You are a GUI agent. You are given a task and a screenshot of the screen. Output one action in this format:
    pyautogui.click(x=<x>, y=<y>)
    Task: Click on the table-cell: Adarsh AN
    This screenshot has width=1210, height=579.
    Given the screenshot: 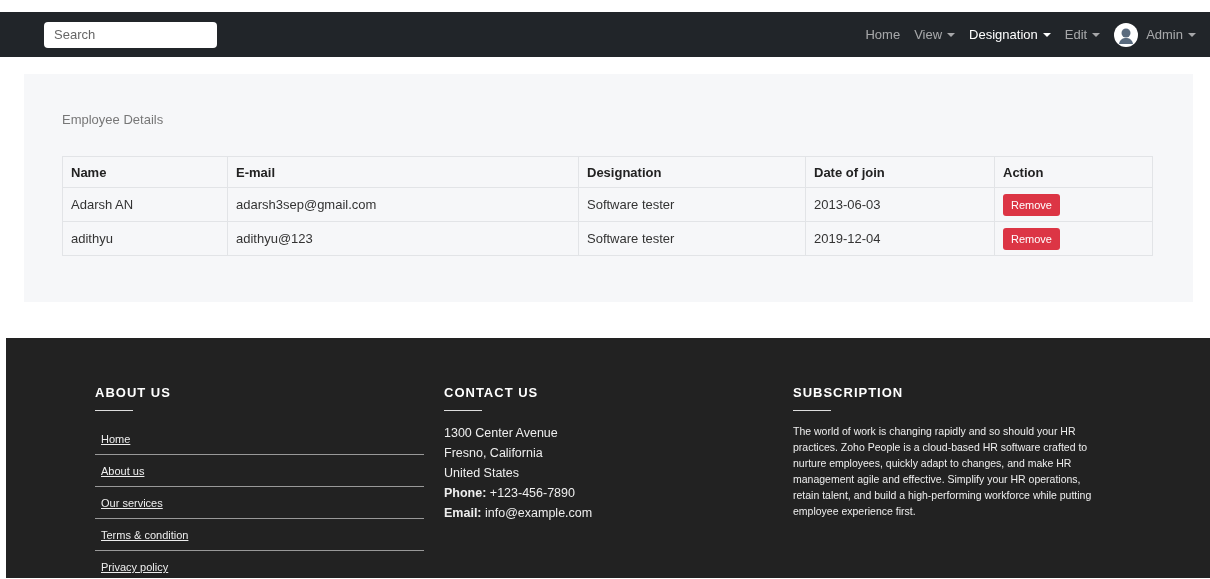 What is the action you would take?
    pyautogui.click(x=145, y=204)
    